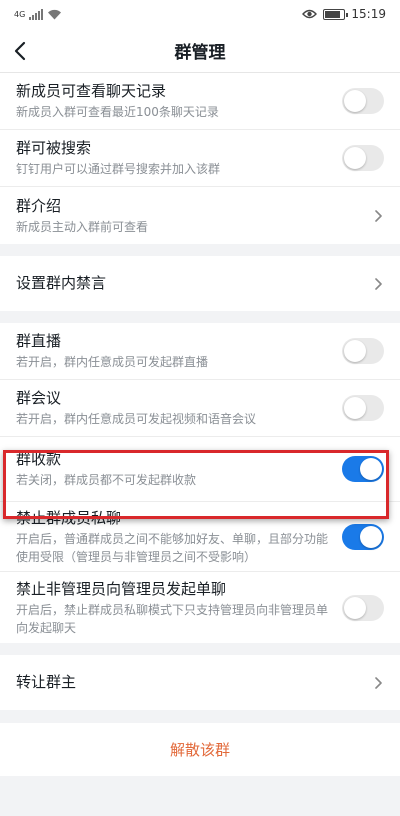 This screenshot has height=816, width=400. Describe the element at coordinates (310, 14) in the screenshot. I see `eye-icon` at that location.